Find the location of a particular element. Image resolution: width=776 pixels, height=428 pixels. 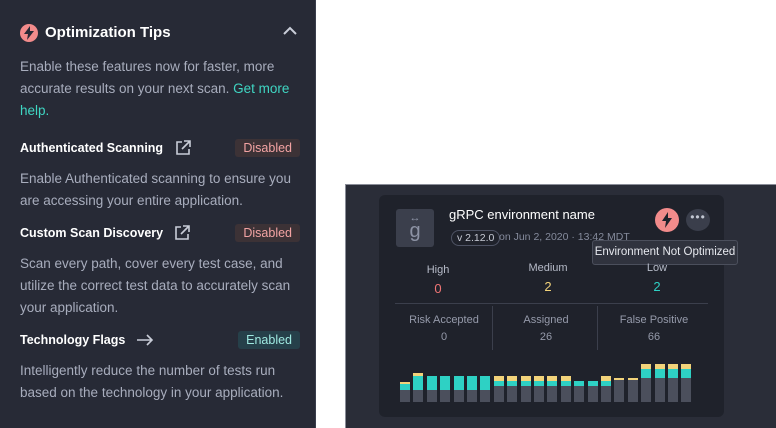

stat-label: False Positive is located at coordinates (654, 320).